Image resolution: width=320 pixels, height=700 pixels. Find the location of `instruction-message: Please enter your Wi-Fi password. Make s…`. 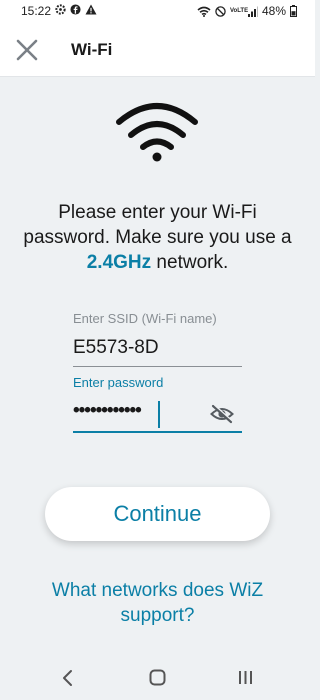

instruction-message: Please enter your Wi-Fi password. Make s… is located at coordinates (157, 237).